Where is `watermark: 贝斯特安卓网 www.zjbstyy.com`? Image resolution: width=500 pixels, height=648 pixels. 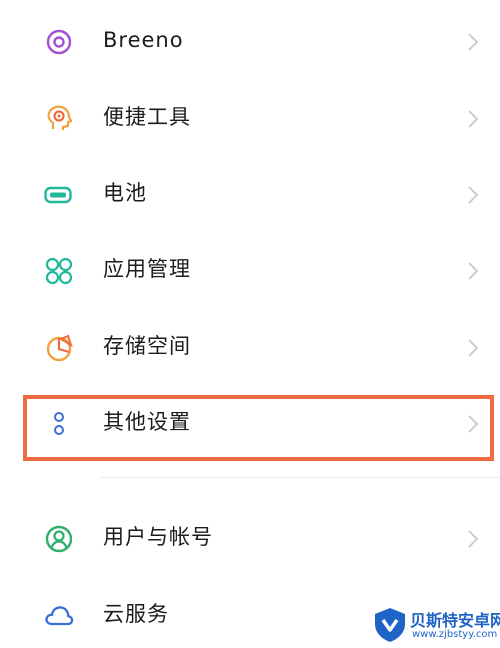
watermark: 贝斯特安卓网 www.zjbstyy.com is located at coordinates (435, 626).